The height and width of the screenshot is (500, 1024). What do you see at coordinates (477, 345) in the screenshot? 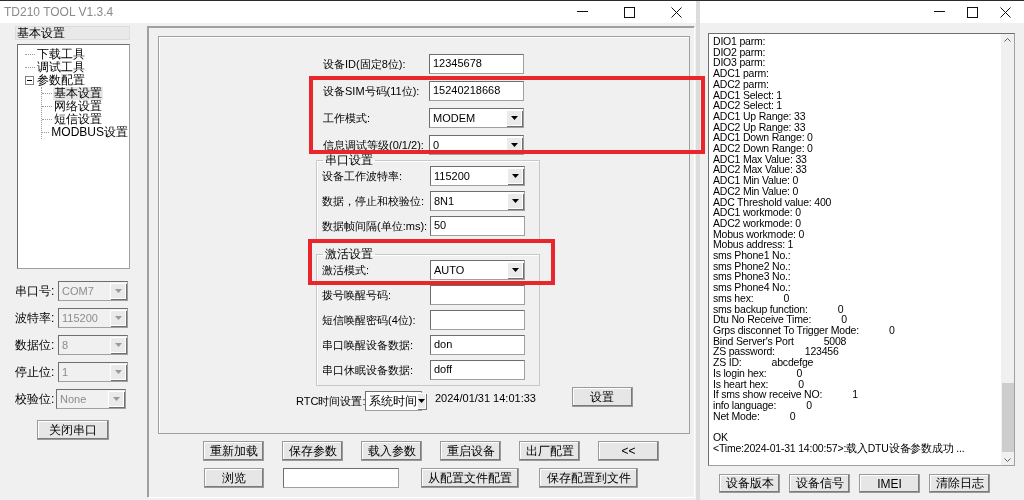
I see `input-field: don` at bounding box center [477, 345].